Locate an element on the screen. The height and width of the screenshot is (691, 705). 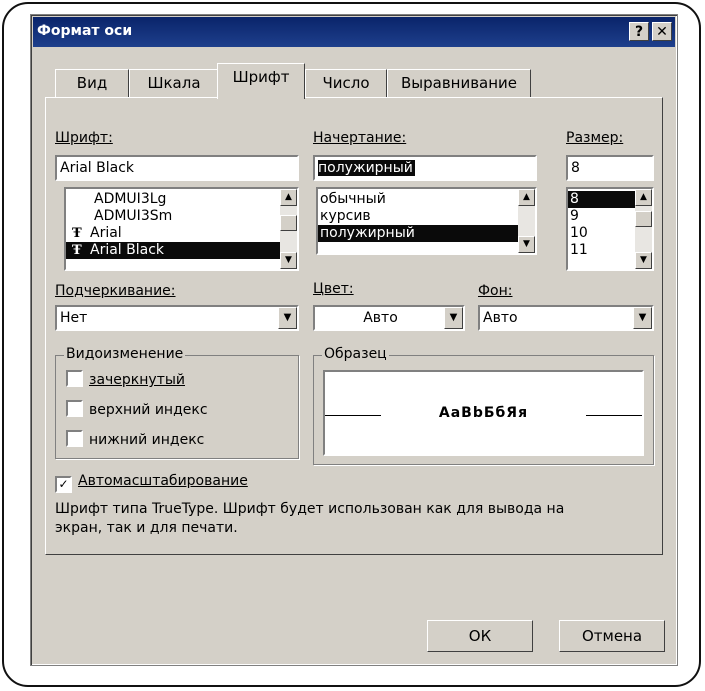
subscript-checkbox: нижний индекс is located at coordinates (135, 439).